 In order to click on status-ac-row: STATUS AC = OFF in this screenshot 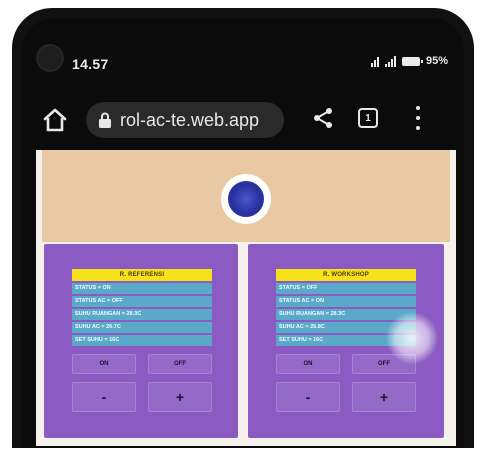, I will do `click(142, 301)`.